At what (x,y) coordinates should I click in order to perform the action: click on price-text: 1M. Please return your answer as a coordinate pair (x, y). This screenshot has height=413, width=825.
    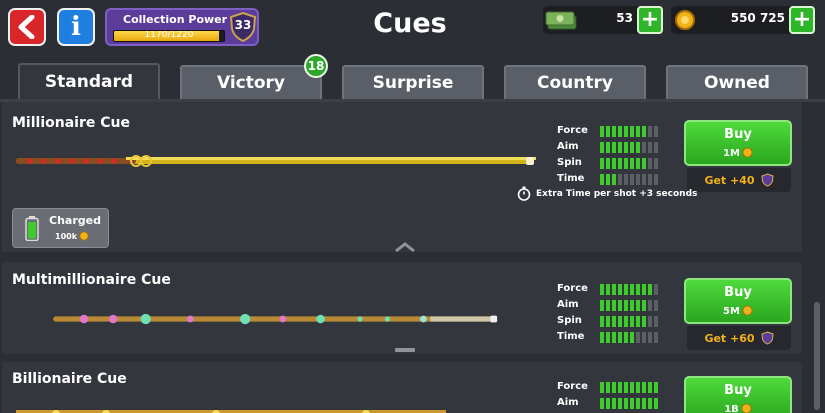
    Looking at the image, I should click on (731, 153).